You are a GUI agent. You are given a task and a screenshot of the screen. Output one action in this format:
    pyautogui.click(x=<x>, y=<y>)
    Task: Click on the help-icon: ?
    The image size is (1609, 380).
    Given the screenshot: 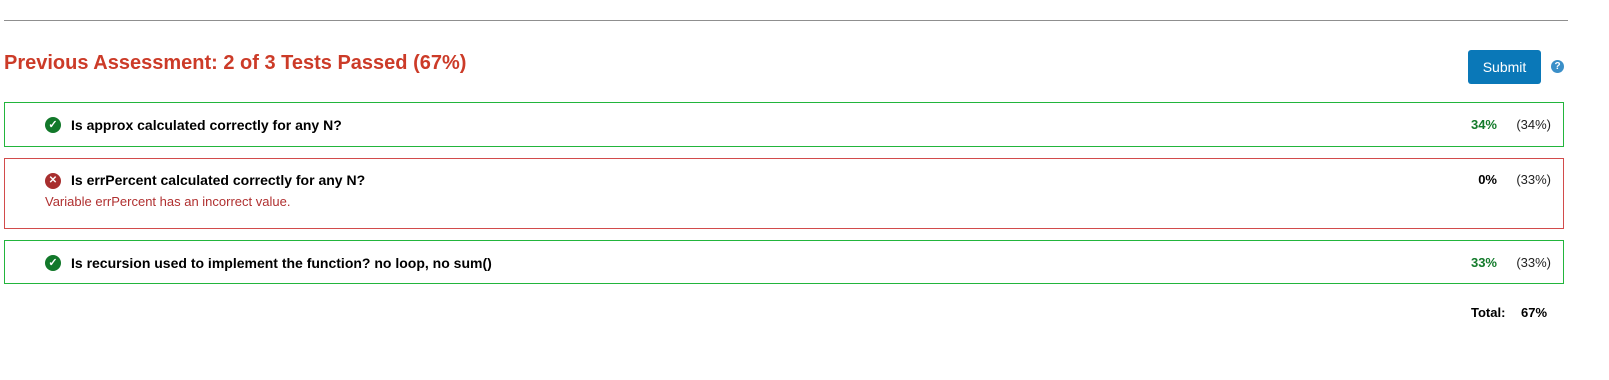 What is the action you would take?
    pyautogui.click(x=1557, y=66)
    